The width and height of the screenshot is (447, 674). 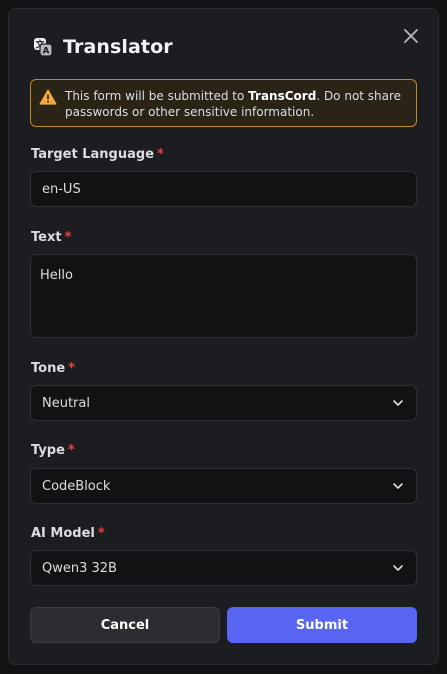 What do you see at coordinates (282, 96) in the screenshot?
I see `warning-app-name: TransCord` at bounding box center [282, 96].